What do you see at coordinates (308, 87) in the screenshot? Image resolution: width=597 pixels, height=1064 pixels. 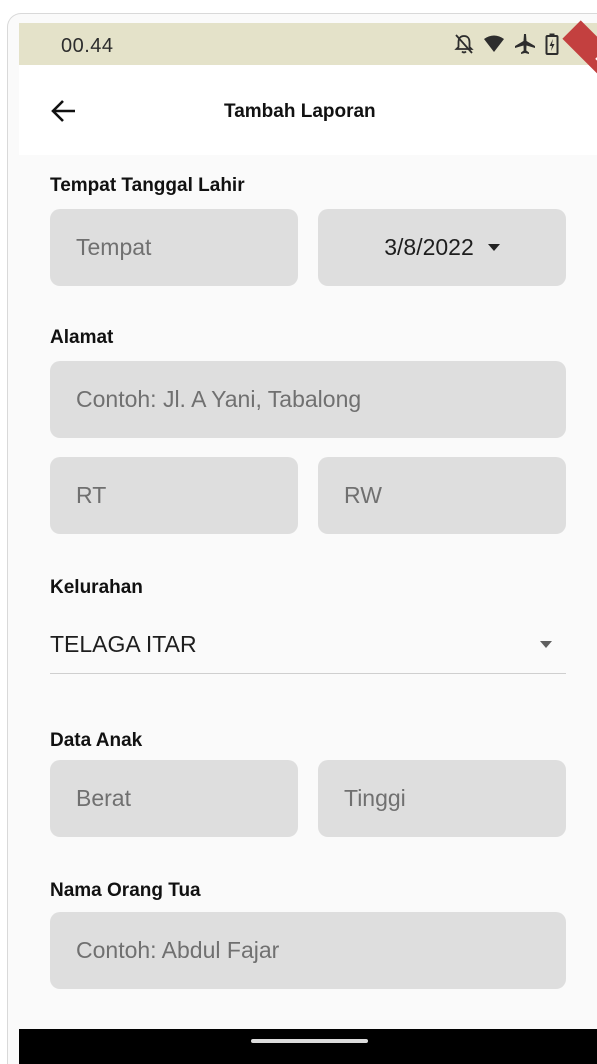 I see `app-bar: Tambah Laporan DEBUG` at bounding box center [308, 87].